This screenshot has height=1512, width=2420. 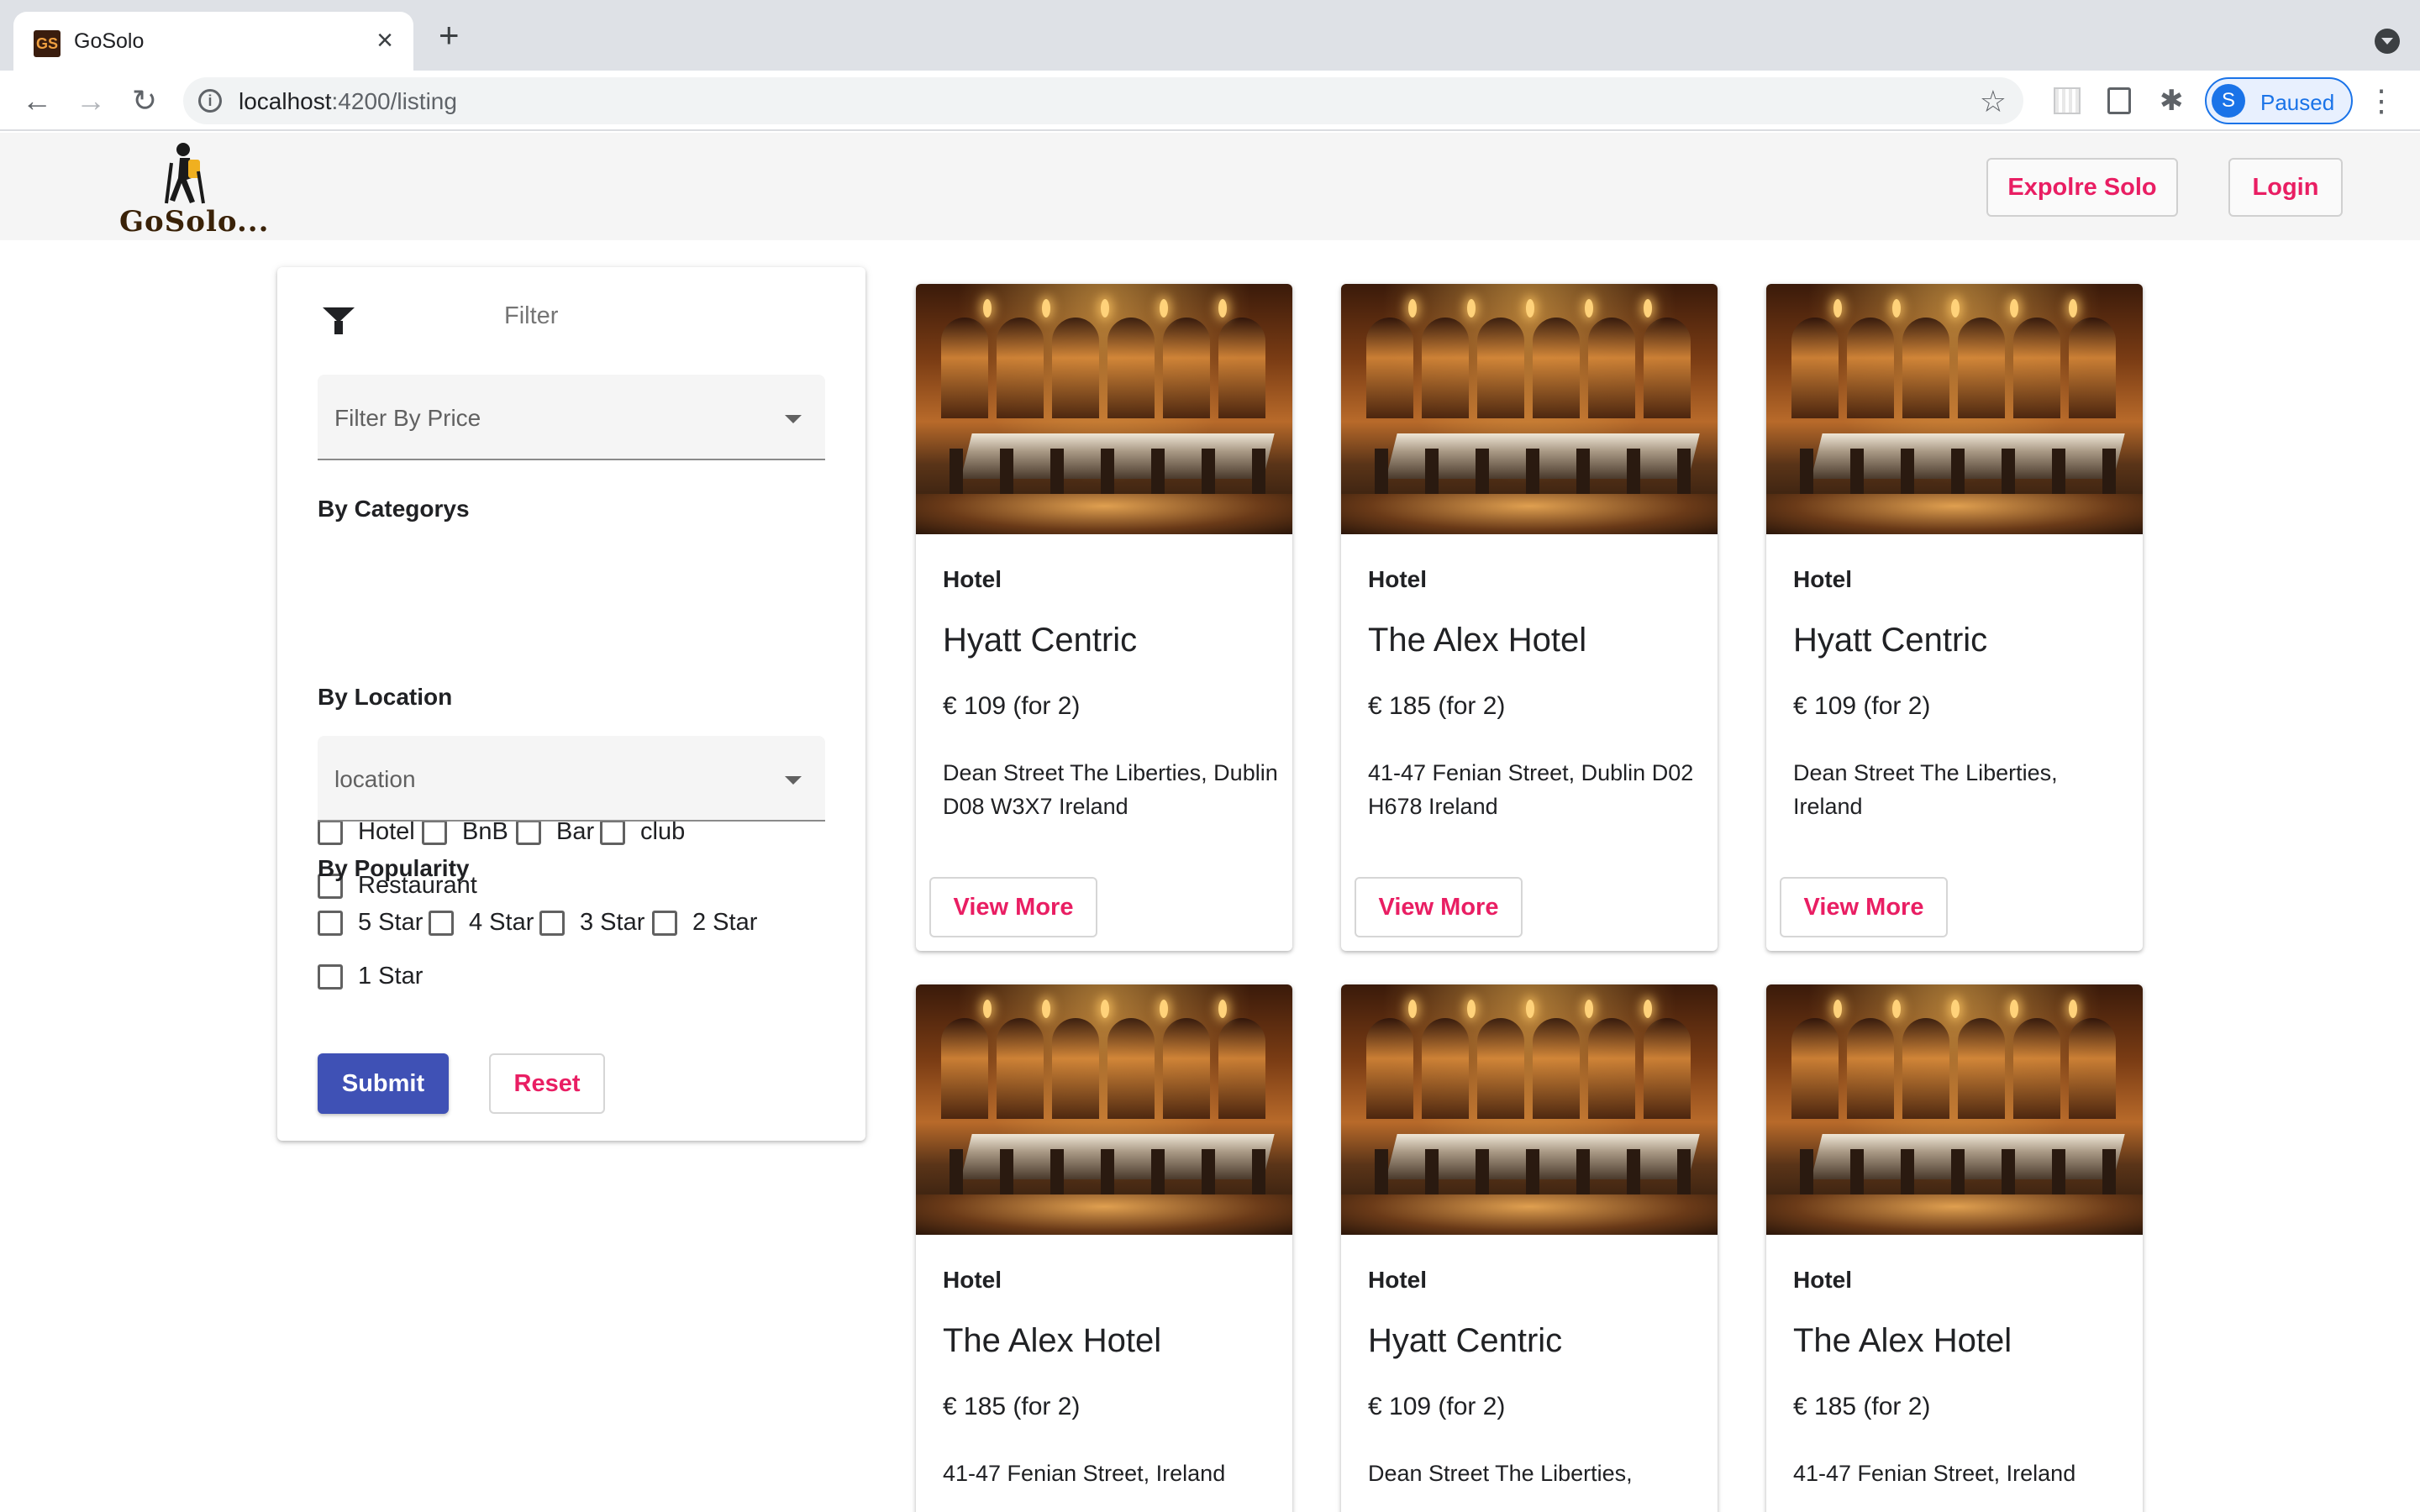 I want to click on price-select-placeholder: Filter By Price, so click(x=407, y=418).